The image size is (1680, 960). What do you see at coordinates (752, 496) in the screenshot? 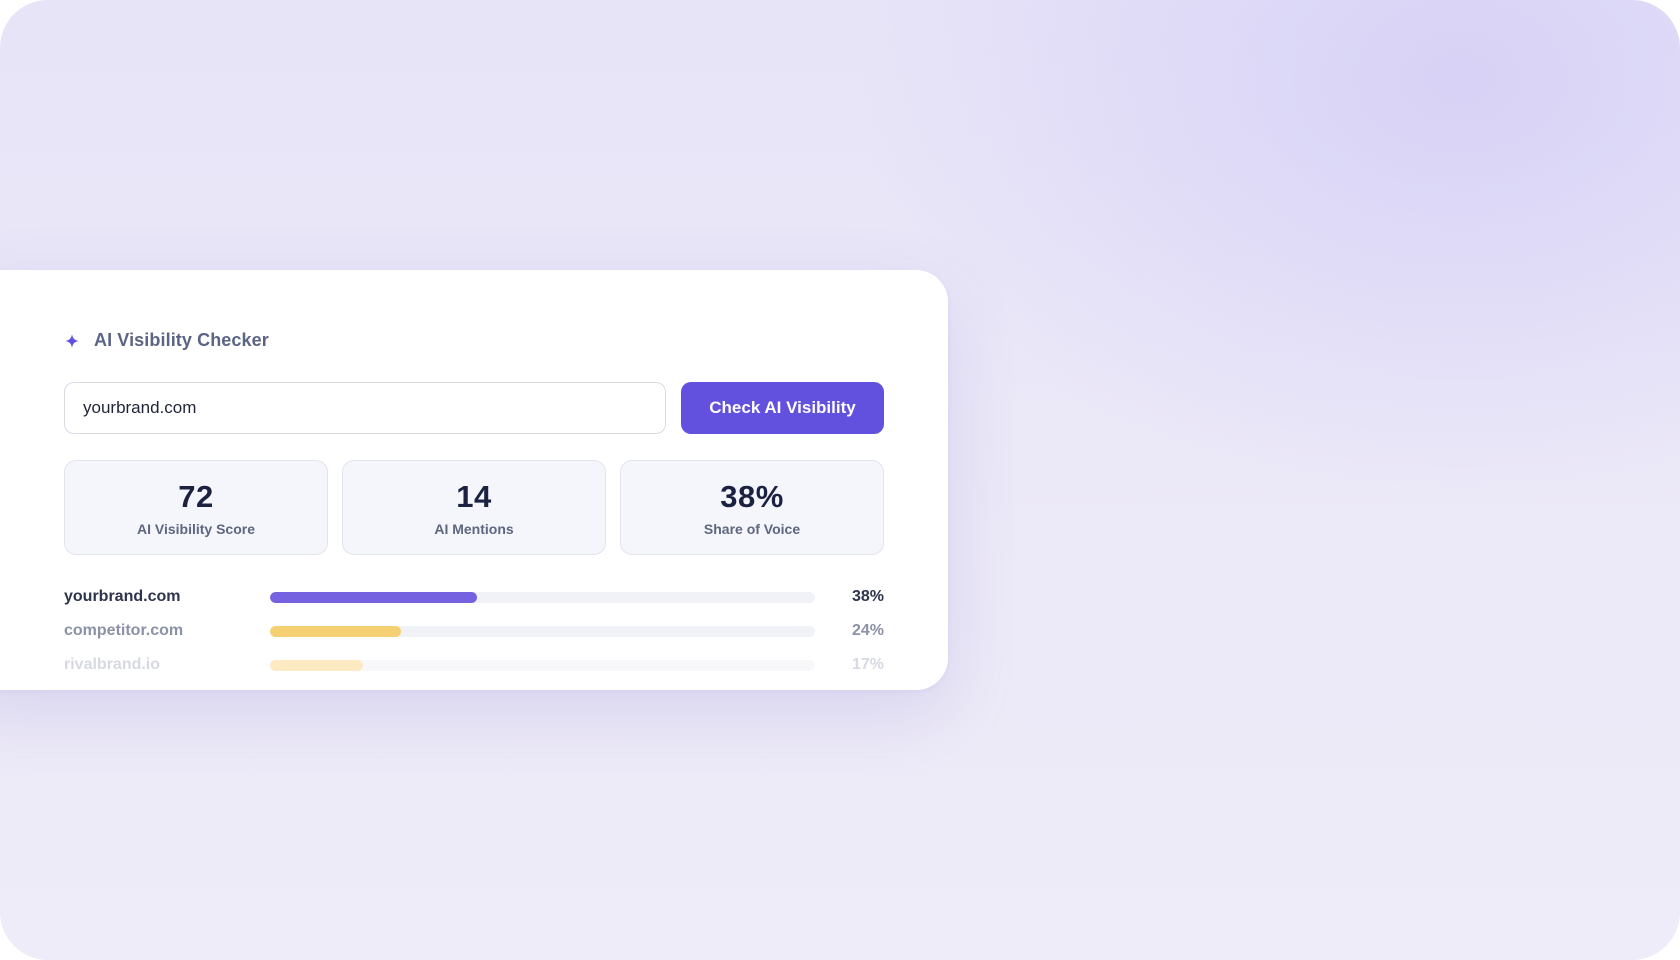
I see `stat-value: 38%` at bounding box center [752, 496].